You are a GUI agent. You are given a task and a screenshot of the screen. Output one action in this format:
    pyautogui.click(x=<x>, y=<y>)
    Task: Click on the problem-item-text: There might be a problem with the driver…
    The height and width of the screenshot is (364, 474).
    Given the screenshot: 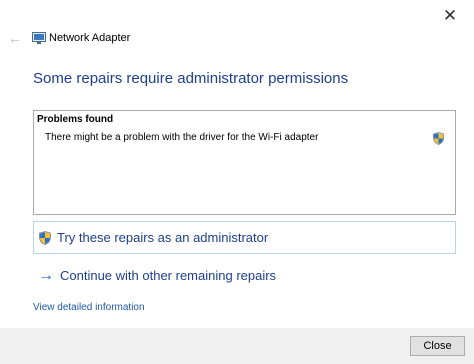 What is the action you would take?
    pyautogui.click(x=182, y=137)
    